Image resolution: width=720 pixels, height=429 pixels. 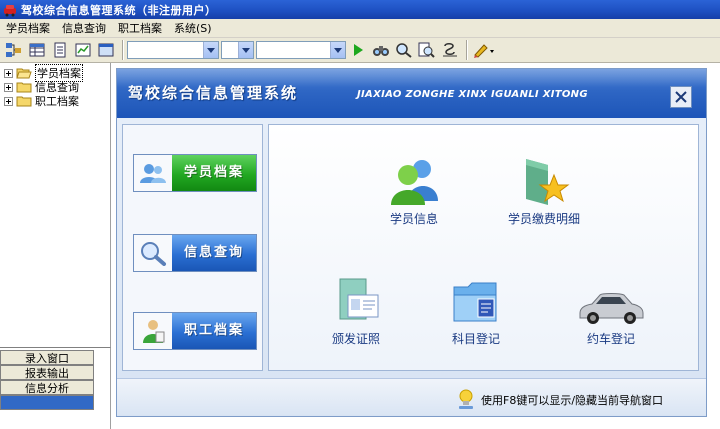 I want to click on folder-open-icon, so click(x=24, y=73).